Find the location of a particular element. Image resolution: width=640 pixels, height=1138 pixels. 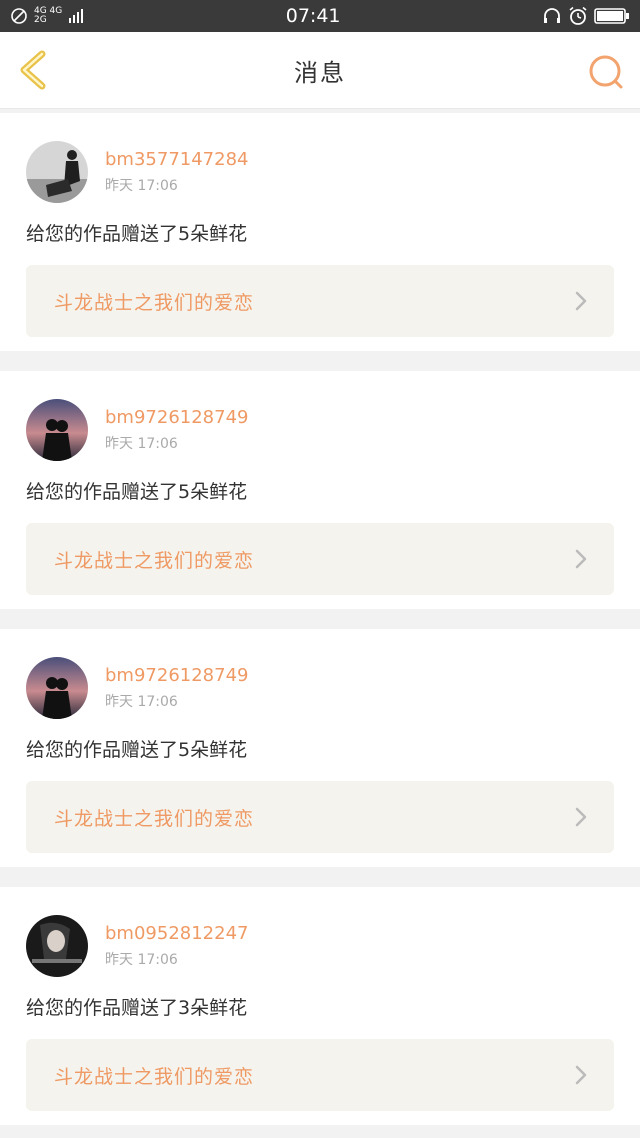

no-sim-icon is located at coordinates (19, 16).